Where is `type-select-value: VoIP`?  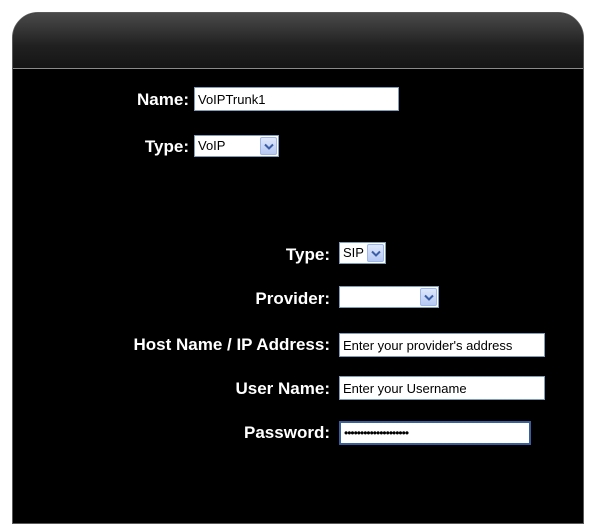 type-select-value: VoIP is located at coordinates (212, 145).